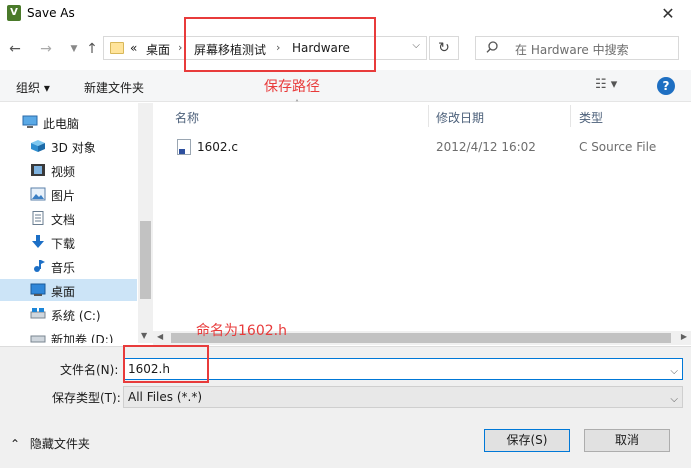  Describe the element at coordinates (187, 117) in the screenshot. I see `column-header-name: 名称` at that location.